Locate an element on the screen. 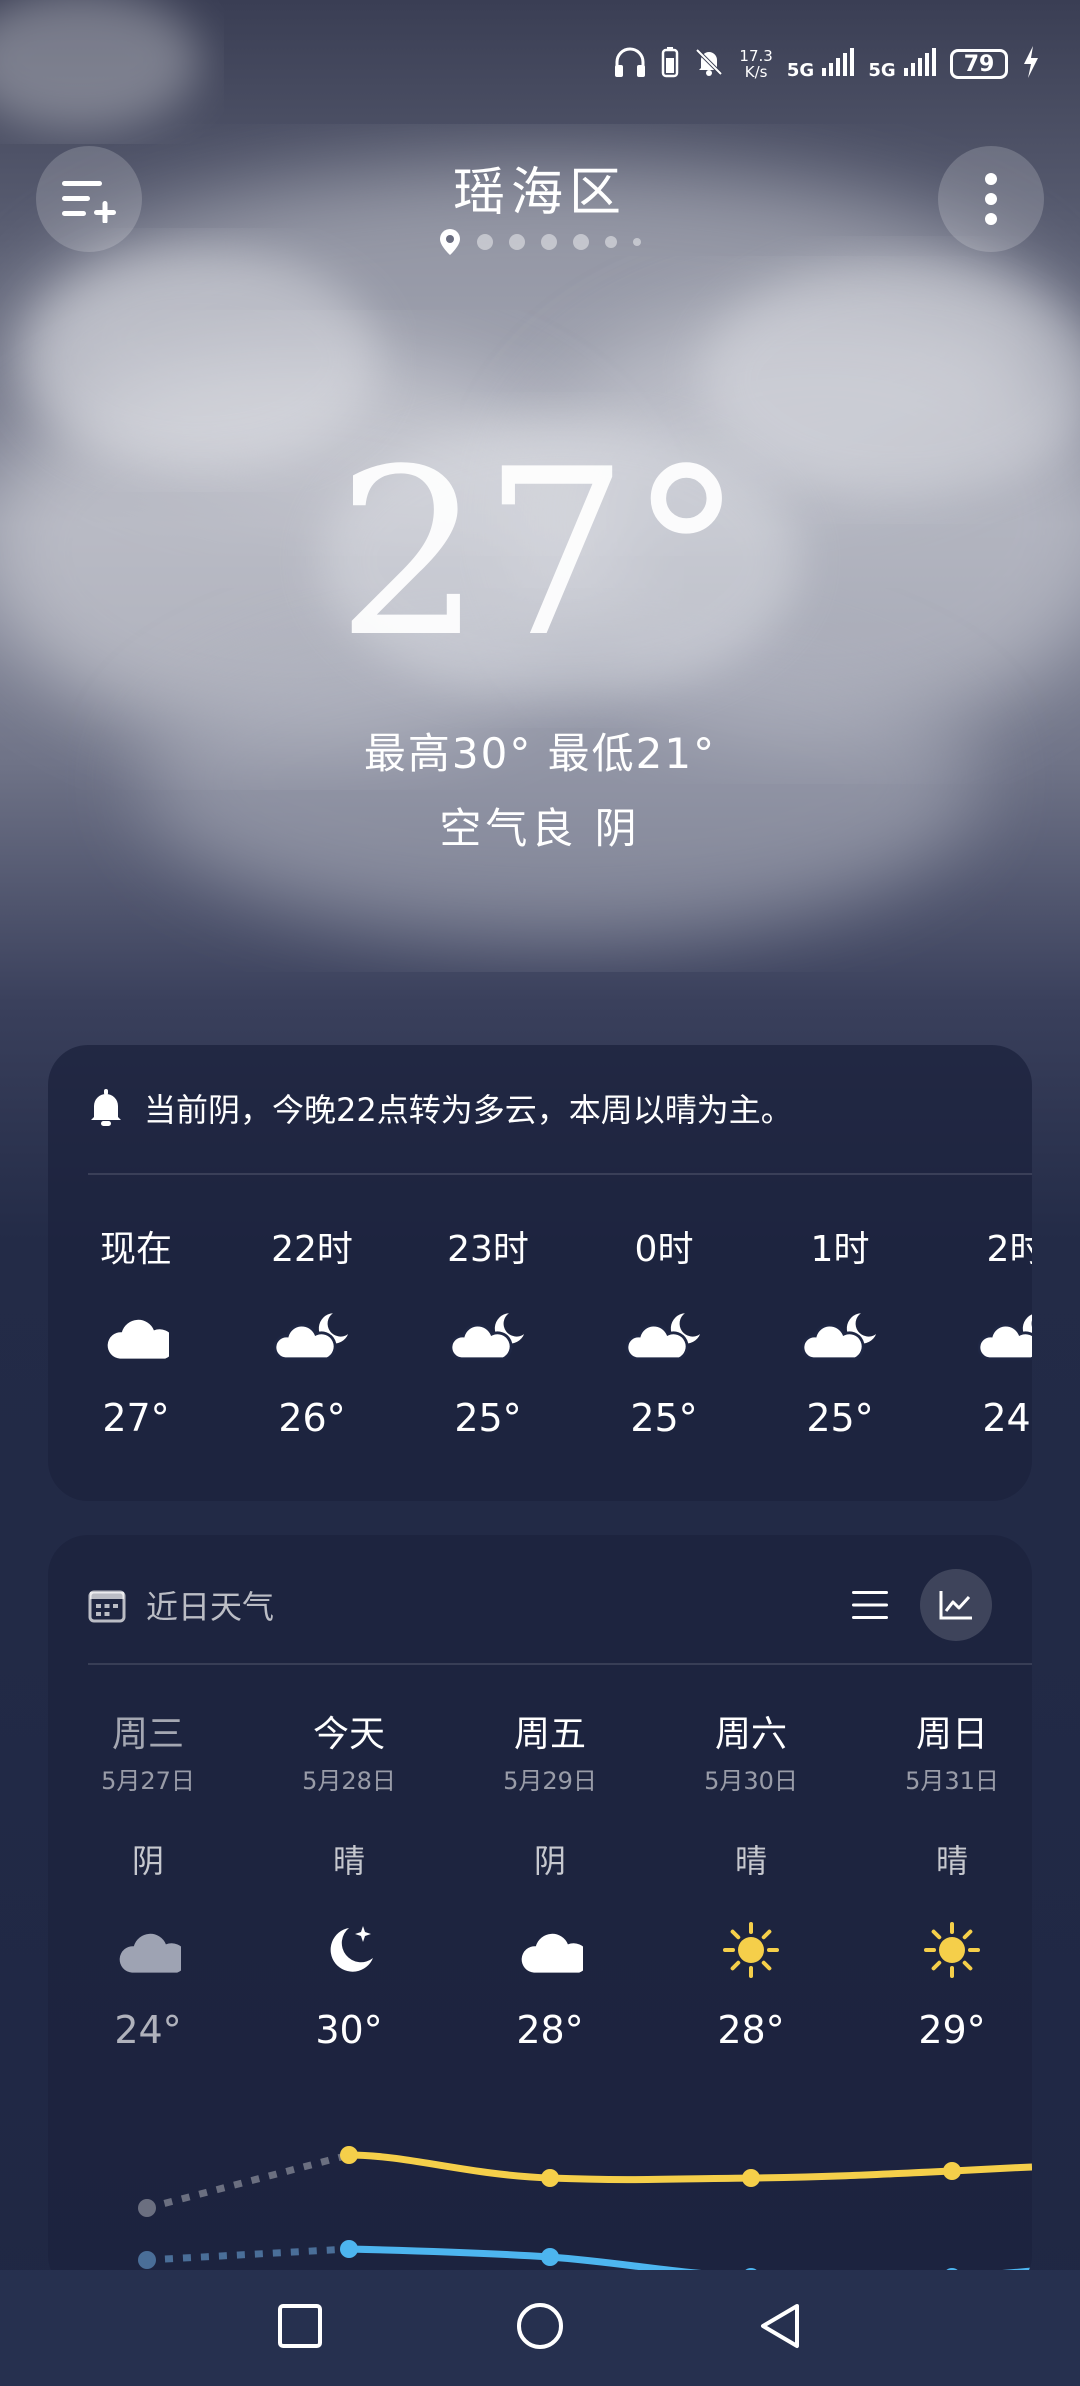 The height and width of the screenshot is (2386, 1080). net-speed-value: 17.3 is located at coordinates (756, 56).